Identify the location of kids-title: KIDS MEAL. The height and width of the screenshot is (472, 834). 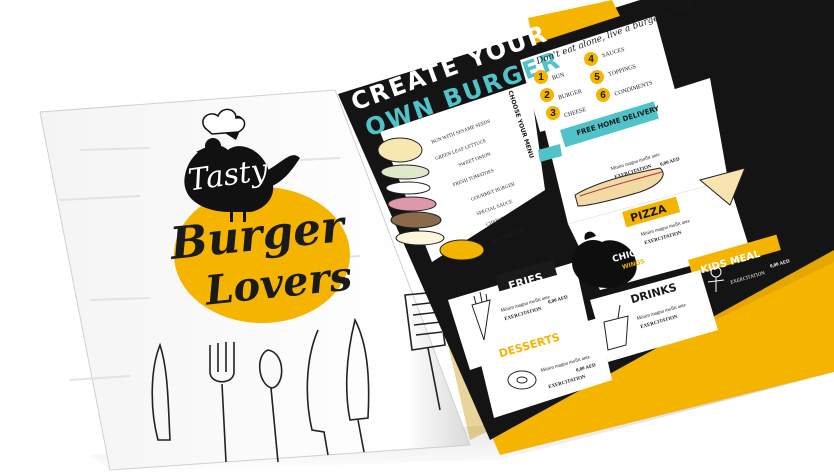
(730, 262).